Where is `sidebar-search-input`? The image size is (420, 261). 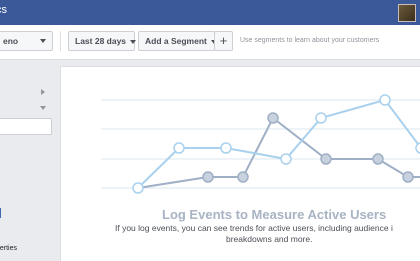 sidebar-search-input is located at coordinates (26, 126).